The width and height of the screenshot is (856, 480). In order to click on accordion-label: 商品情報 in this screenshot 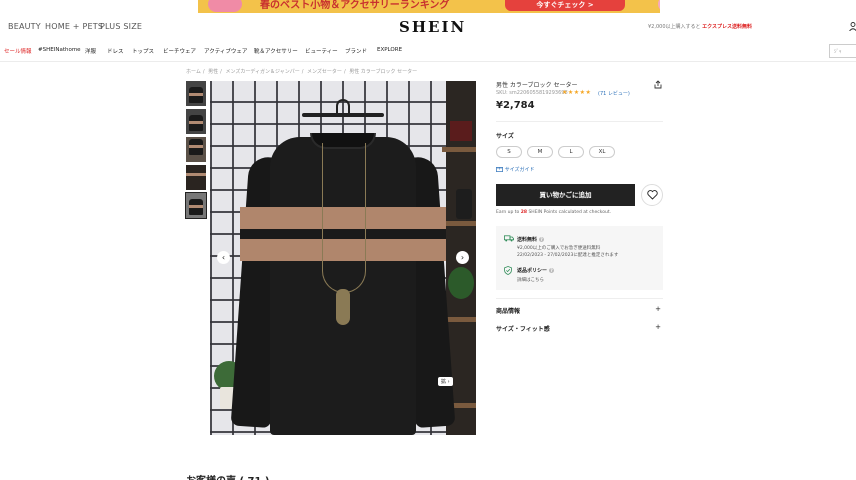, I will do `click(508, 311)`.